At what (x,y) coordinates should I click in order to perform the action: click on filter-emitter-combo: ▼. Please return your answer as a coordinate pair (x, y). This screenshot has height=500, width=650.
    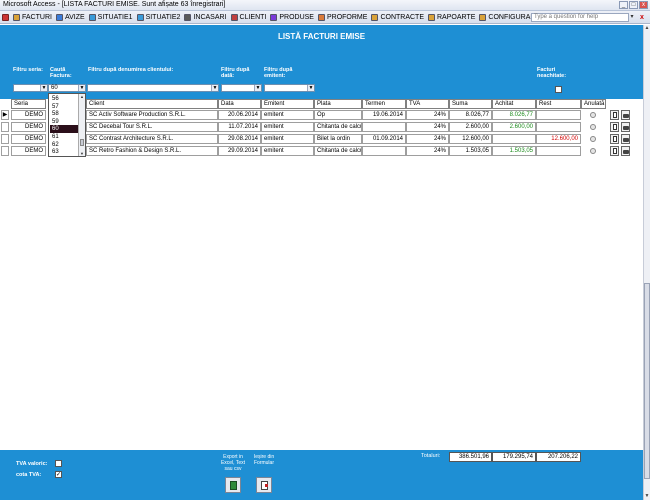
    Looking at the image, I should click on (289, 88).